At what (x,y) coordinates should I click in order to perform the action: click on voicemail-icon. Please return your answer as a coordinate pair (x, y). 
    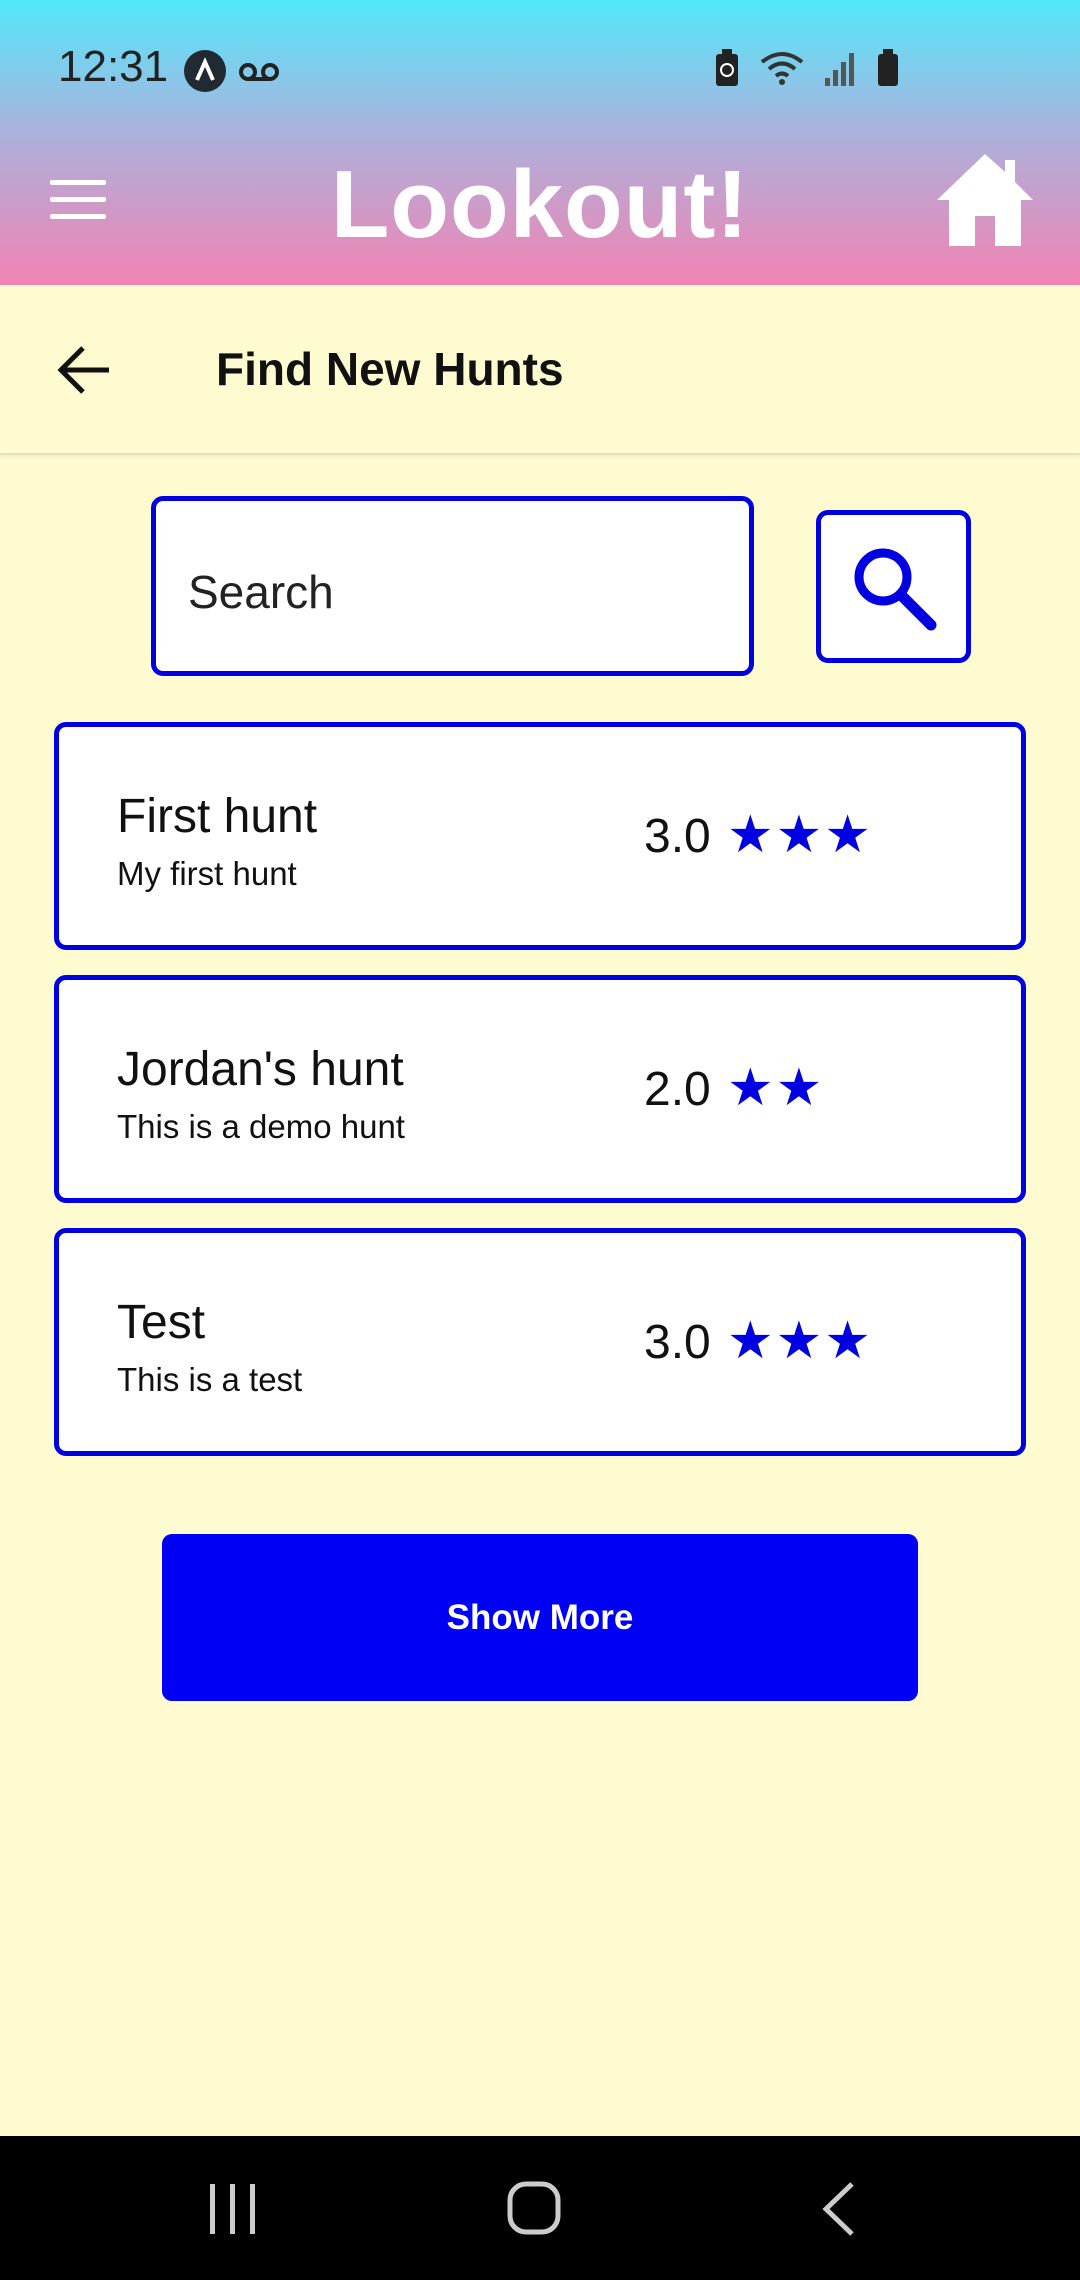
    Looking at the image, I should click on (259, 72).